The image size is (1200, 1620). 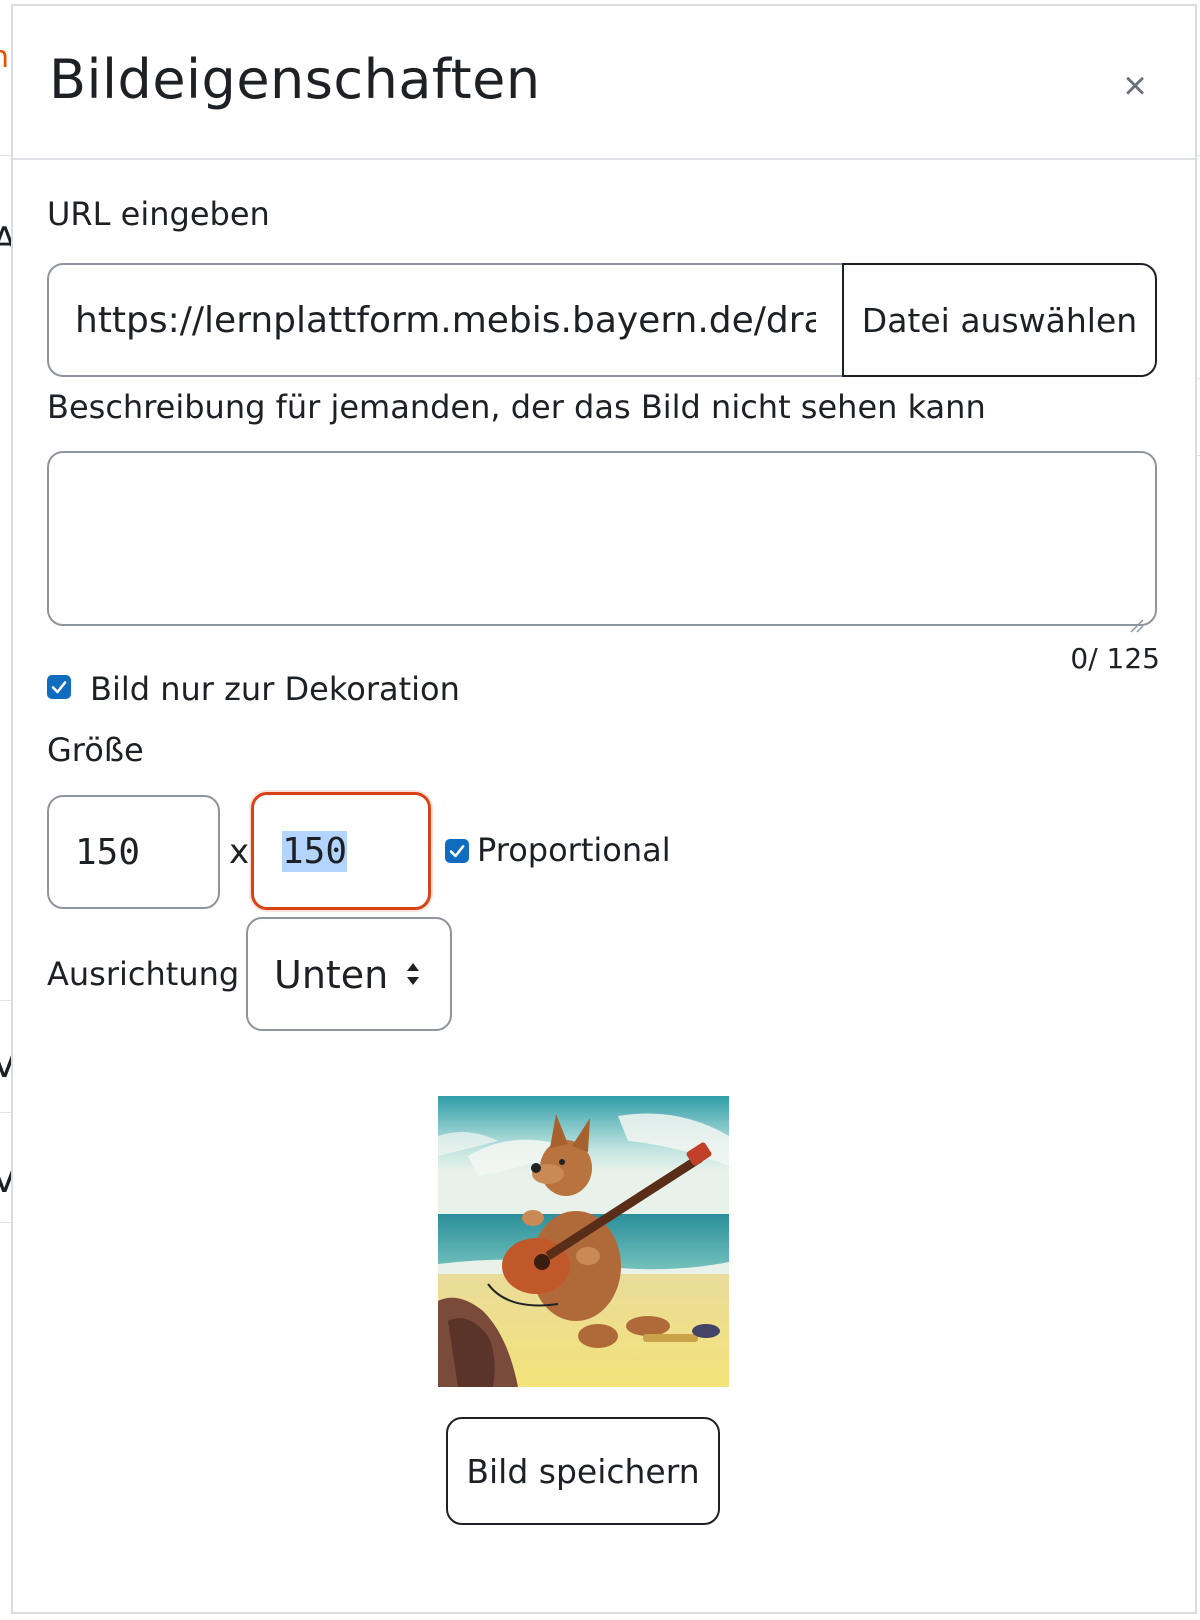 I want to click on dialog-title: Bildeigenschaften, so click(x=295, y=79).